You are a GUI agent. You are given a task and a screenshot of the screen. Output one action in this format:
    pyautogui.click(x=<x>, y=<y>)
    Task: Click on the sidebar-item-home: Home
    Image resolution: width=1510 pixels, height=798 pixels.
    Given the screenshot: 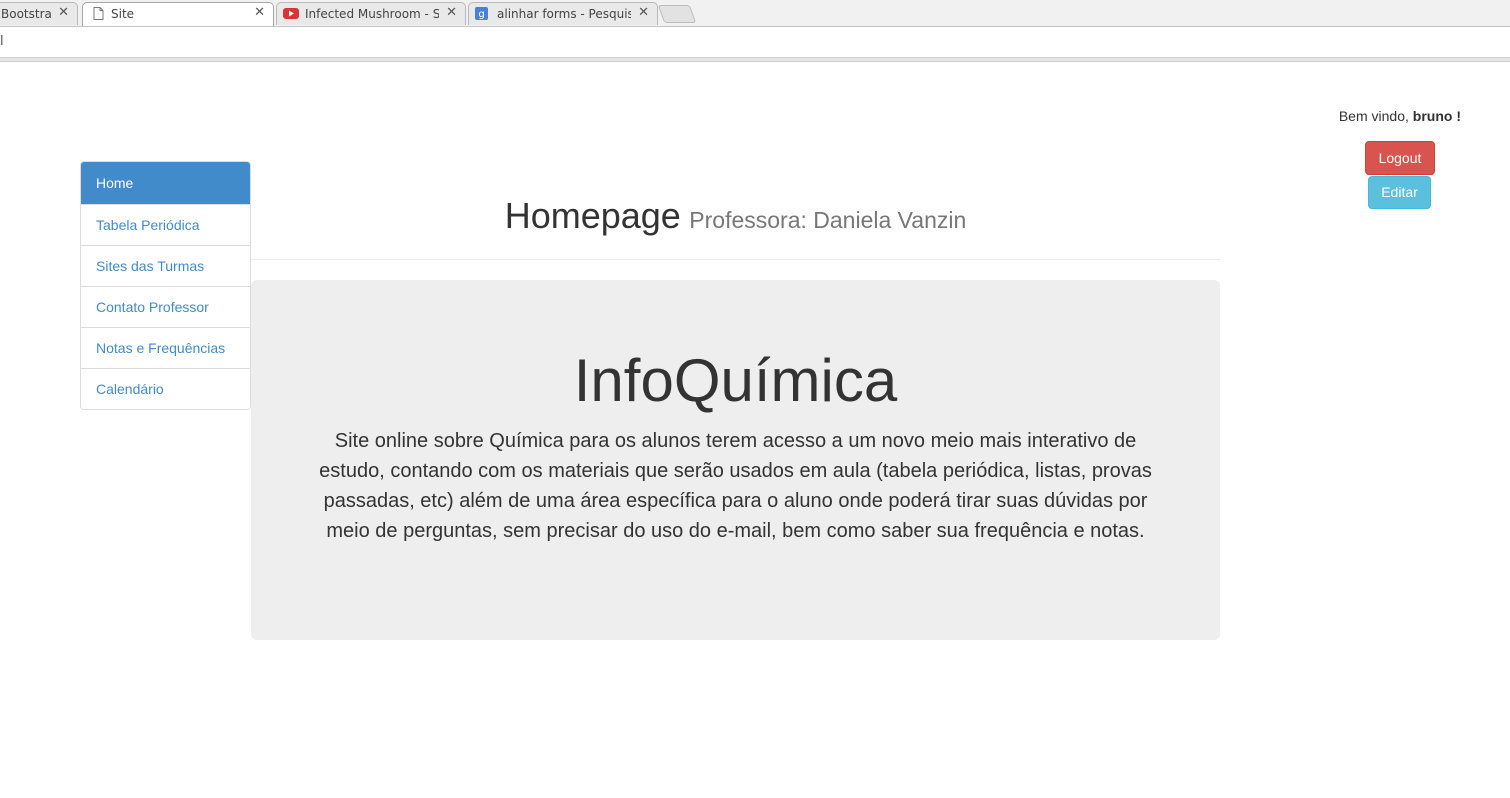 What is the action you would take?
    pyautogui.click(x=165, y=183)
    